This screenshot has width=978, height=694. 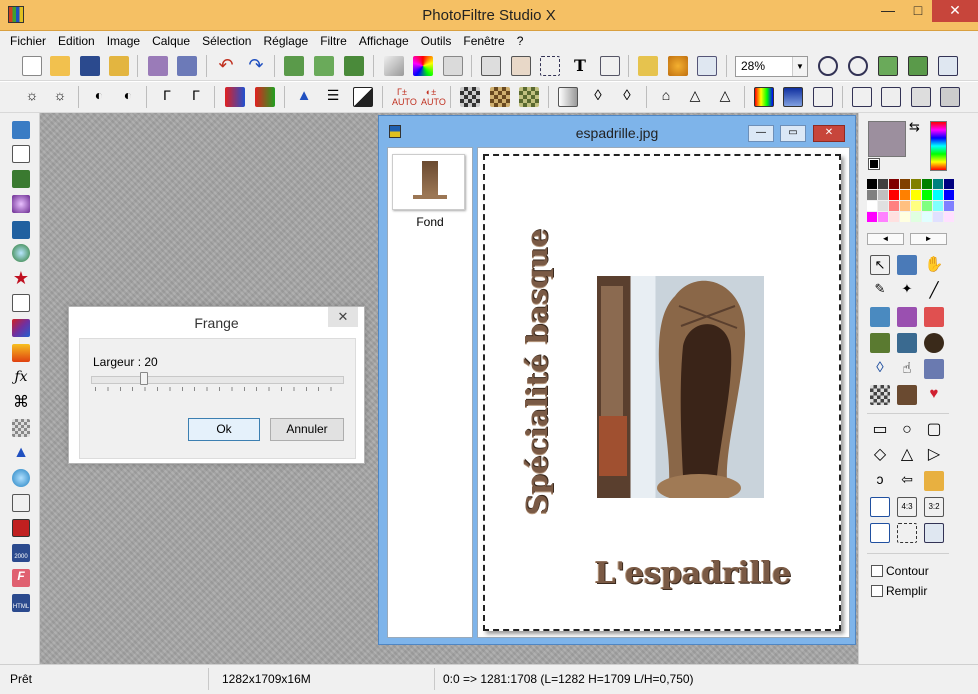 I want to click on doc-close-button: ✕, so click(x=829, y=133).